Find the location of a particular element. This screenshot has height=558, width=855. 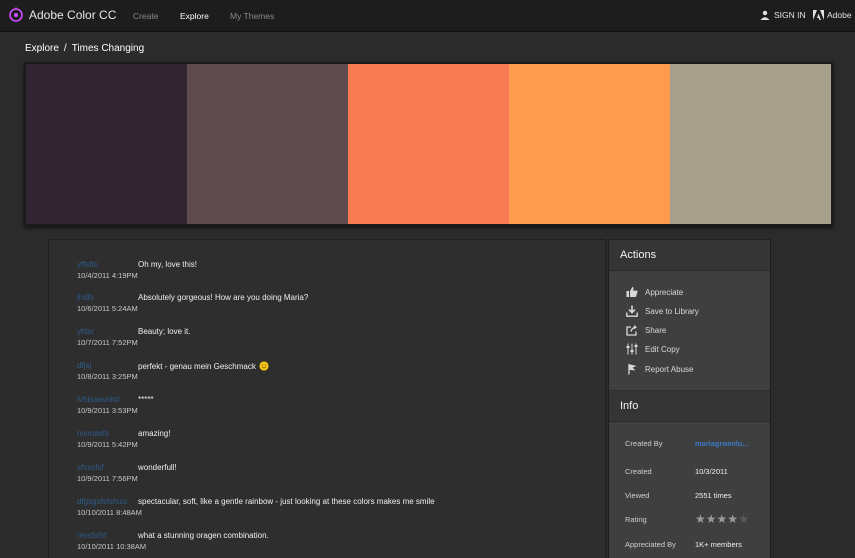

sign-in-button: SIGN IN is located at coordinates (783, 15).